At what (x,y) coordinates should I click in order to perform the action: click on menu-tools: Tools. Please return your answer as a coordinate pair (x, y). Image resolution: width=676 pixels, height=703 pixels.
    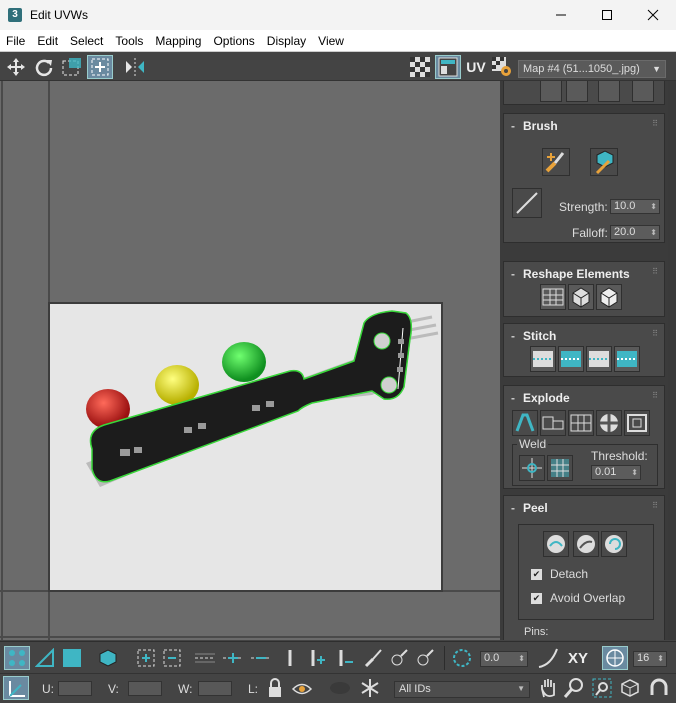
    Looking at the image, I should click on (129, 41).